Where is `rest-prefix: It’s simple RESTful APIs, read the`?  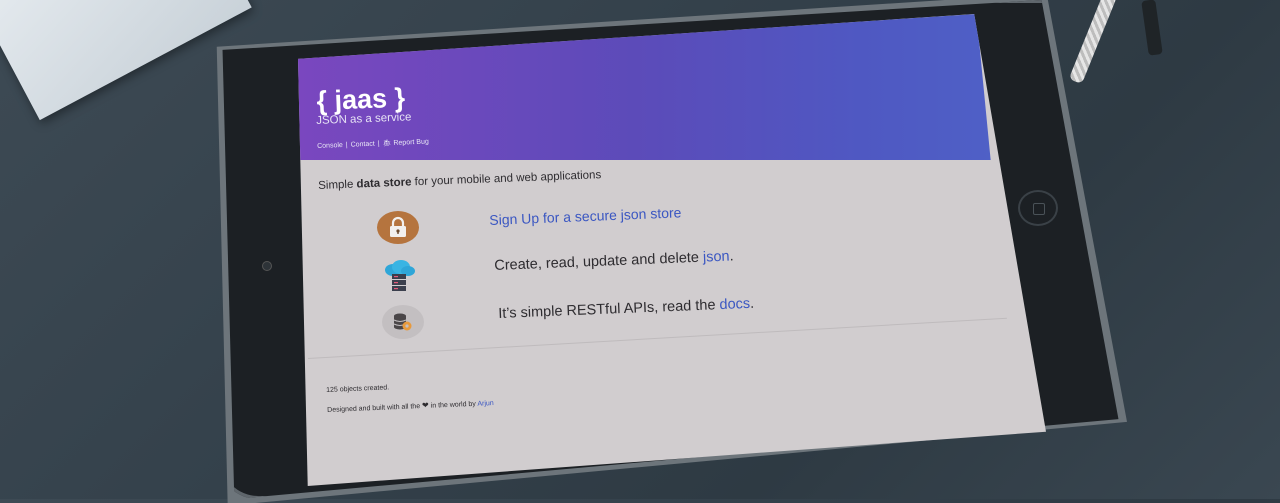
rest-prefix: It’s simple RESTful APIs, read the is located at coordinates (609, 309).